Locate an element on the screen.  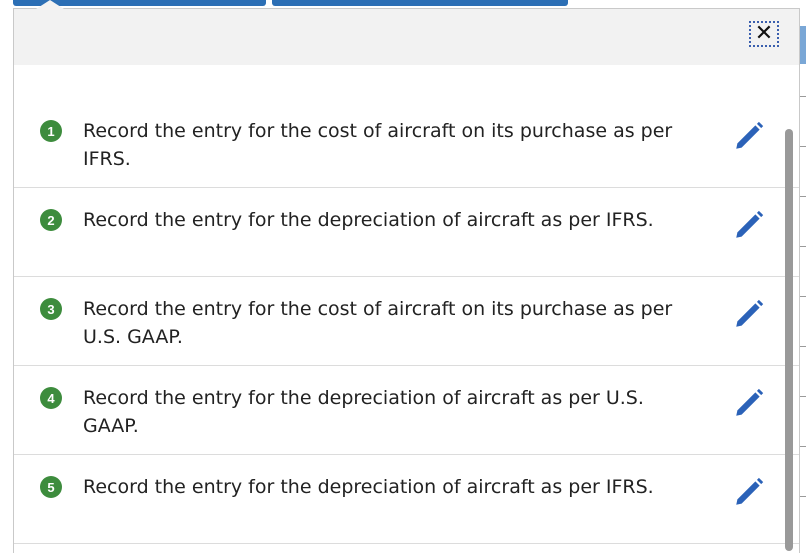
step-number-badge: 4 is located at coordinates (51, 398).